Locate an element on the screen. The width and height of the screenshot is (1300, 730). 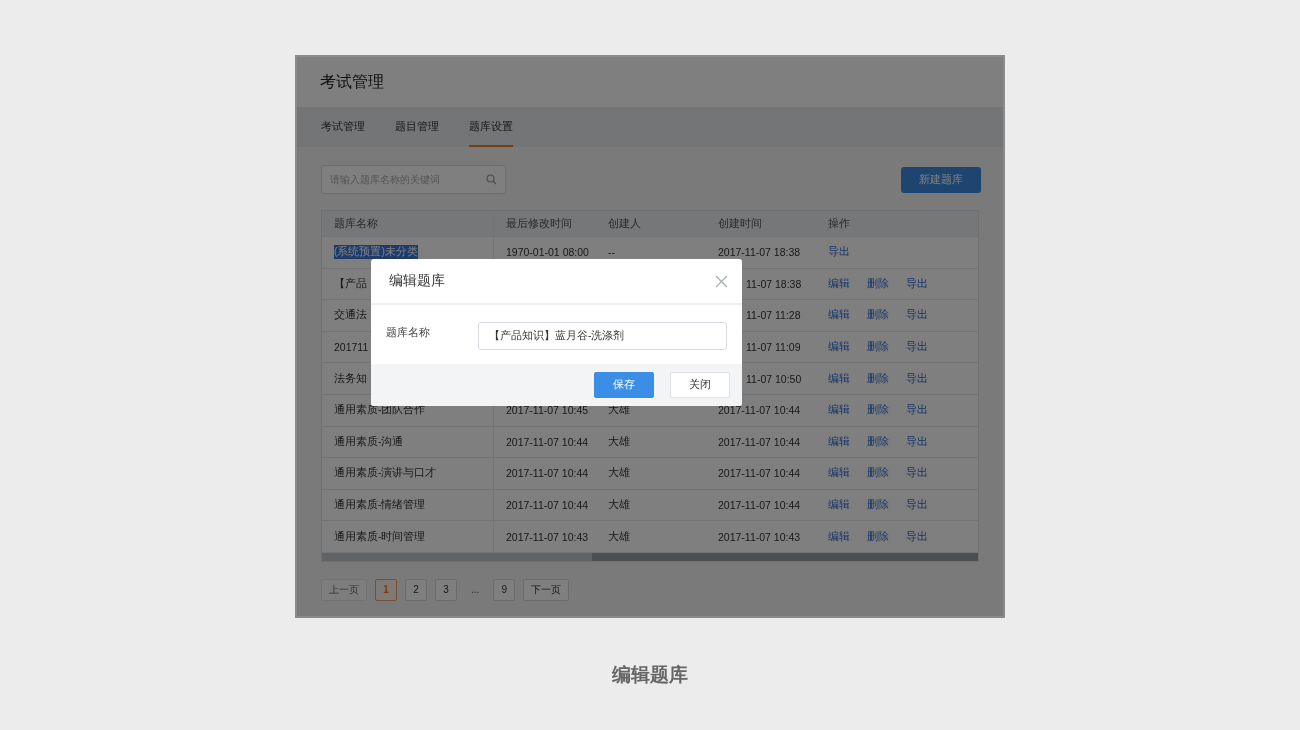
column-header: 操作 is located at coordinates (839, 223).